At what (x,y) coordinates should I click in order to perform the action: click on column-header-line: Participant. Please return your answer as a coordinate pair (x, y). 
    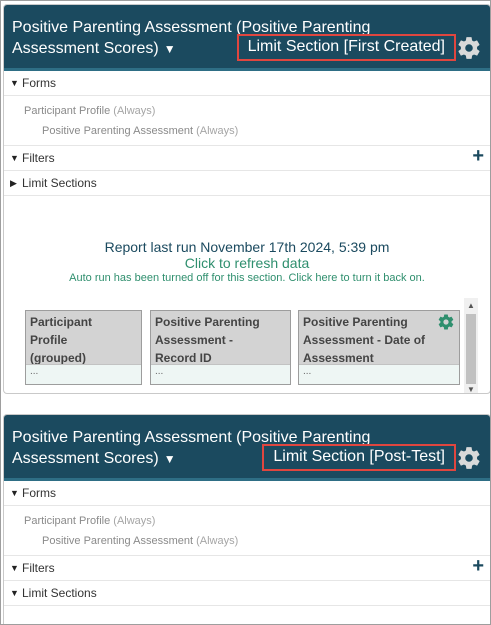
    Looking at the image, I should click on (61, 322).